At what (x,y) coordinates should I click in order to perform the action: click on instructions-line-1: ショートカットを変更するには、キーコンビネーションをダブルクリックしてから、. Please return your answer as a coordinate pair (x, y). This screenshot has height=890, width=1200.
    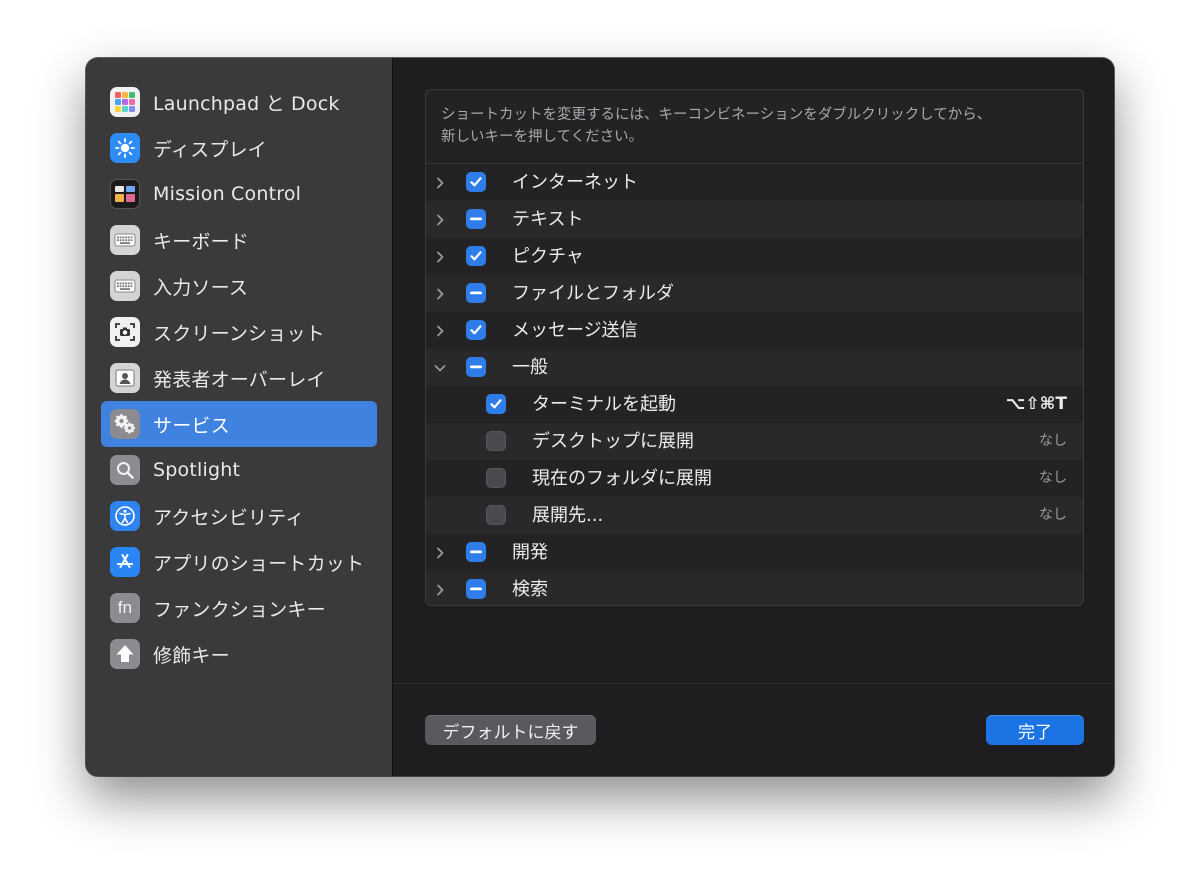
    Looking at the image, I should click on (716, 115).